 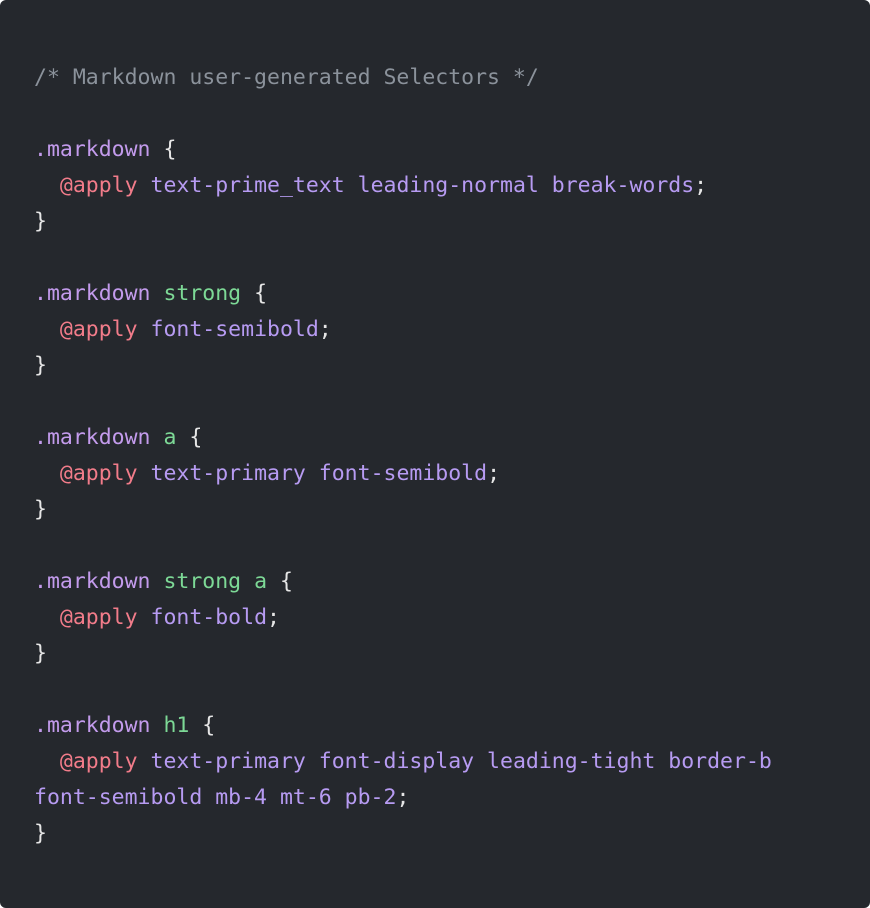 What do you see at coordinates (435, 618) in the screenshot?
I see `code-line: @apply font-bold;` at bounding box center [435, 618].